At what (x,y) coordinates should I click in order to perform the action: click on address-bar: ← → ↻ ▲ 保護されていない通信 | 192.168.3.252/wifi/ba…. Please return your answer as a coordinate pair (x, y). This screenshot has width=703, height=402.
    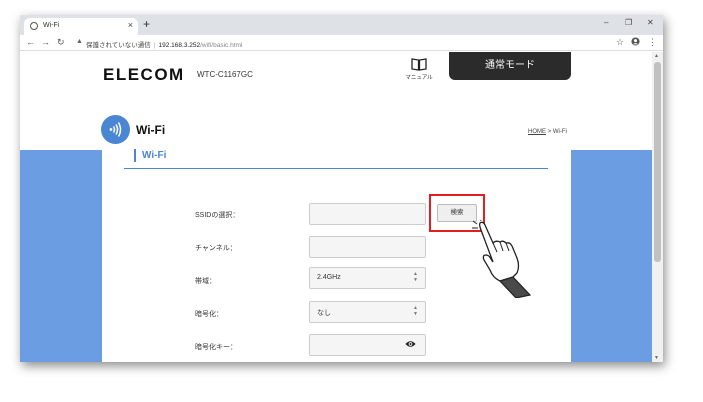
    Looking at the image, I should click on (341, 43).